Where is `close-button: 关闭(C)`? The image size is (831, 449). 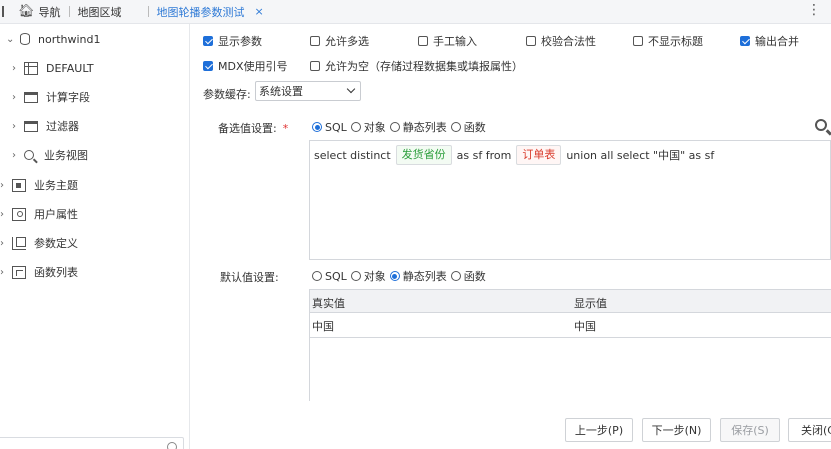
close-button: 关闭(C) is located at coordinates (809, 430).